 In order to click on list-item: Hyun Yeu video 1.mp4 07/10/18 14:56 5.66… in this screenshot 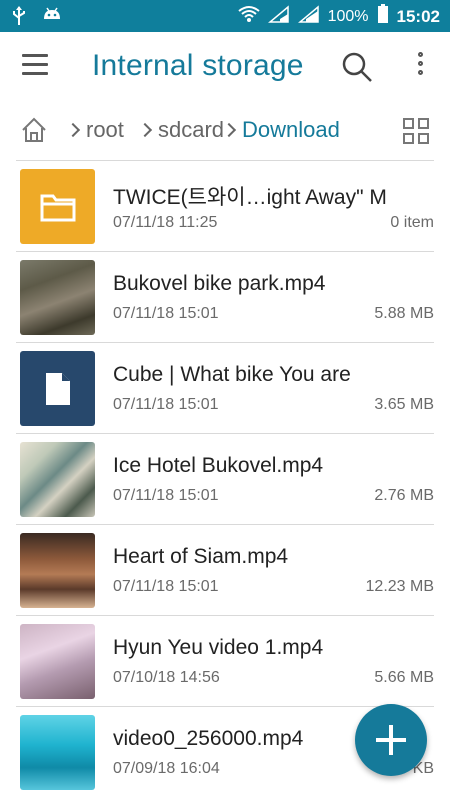, I will do `click(225, 660)`.